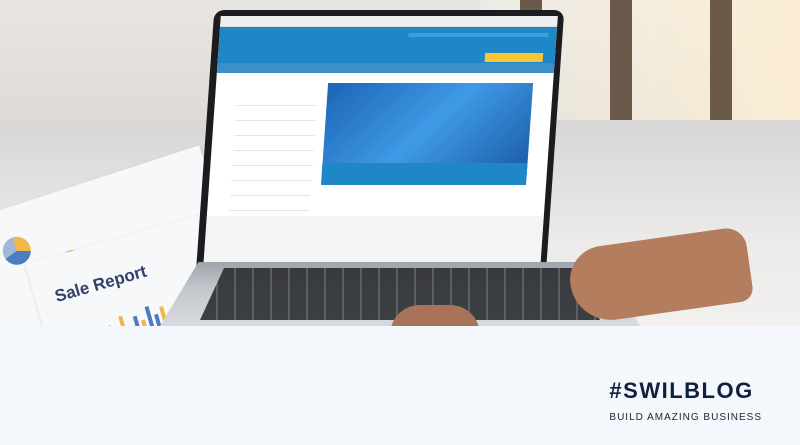 The image size is (800, 445). I want to click on site-header, so click(387, 45).